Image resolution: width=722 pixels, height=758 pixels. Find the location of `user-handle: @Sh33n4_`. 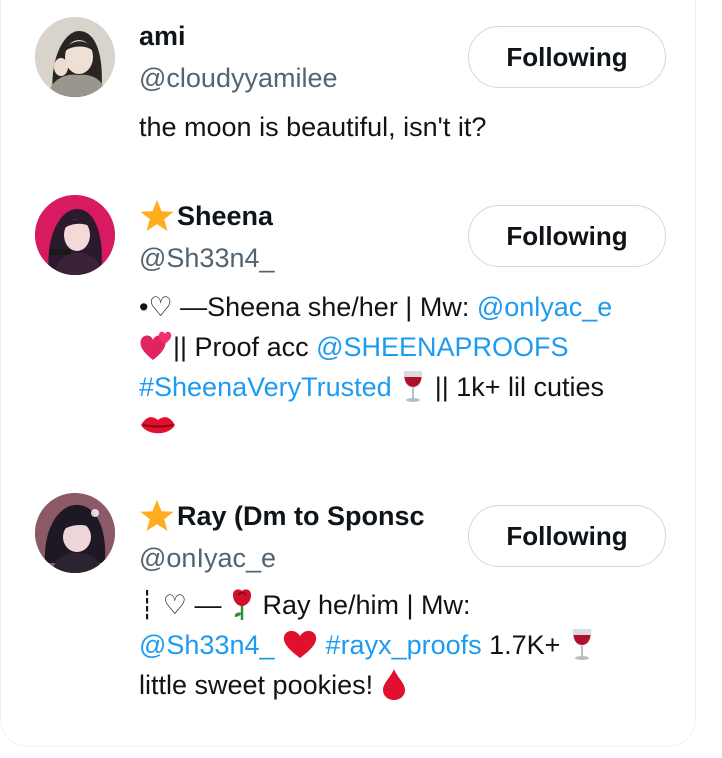

user-handle: @Sh33n4_ is located at coordinates (207, 258).